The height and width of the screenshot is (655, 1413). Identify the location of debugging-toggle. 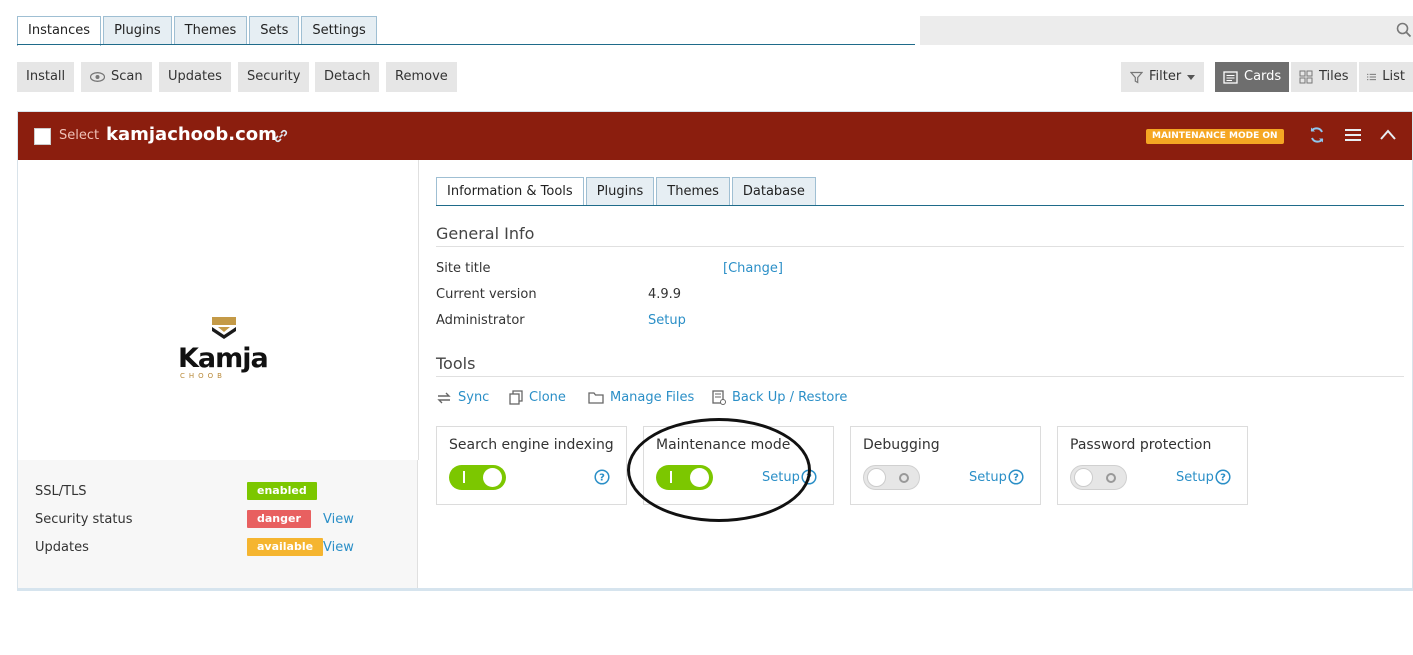
(891, 477).